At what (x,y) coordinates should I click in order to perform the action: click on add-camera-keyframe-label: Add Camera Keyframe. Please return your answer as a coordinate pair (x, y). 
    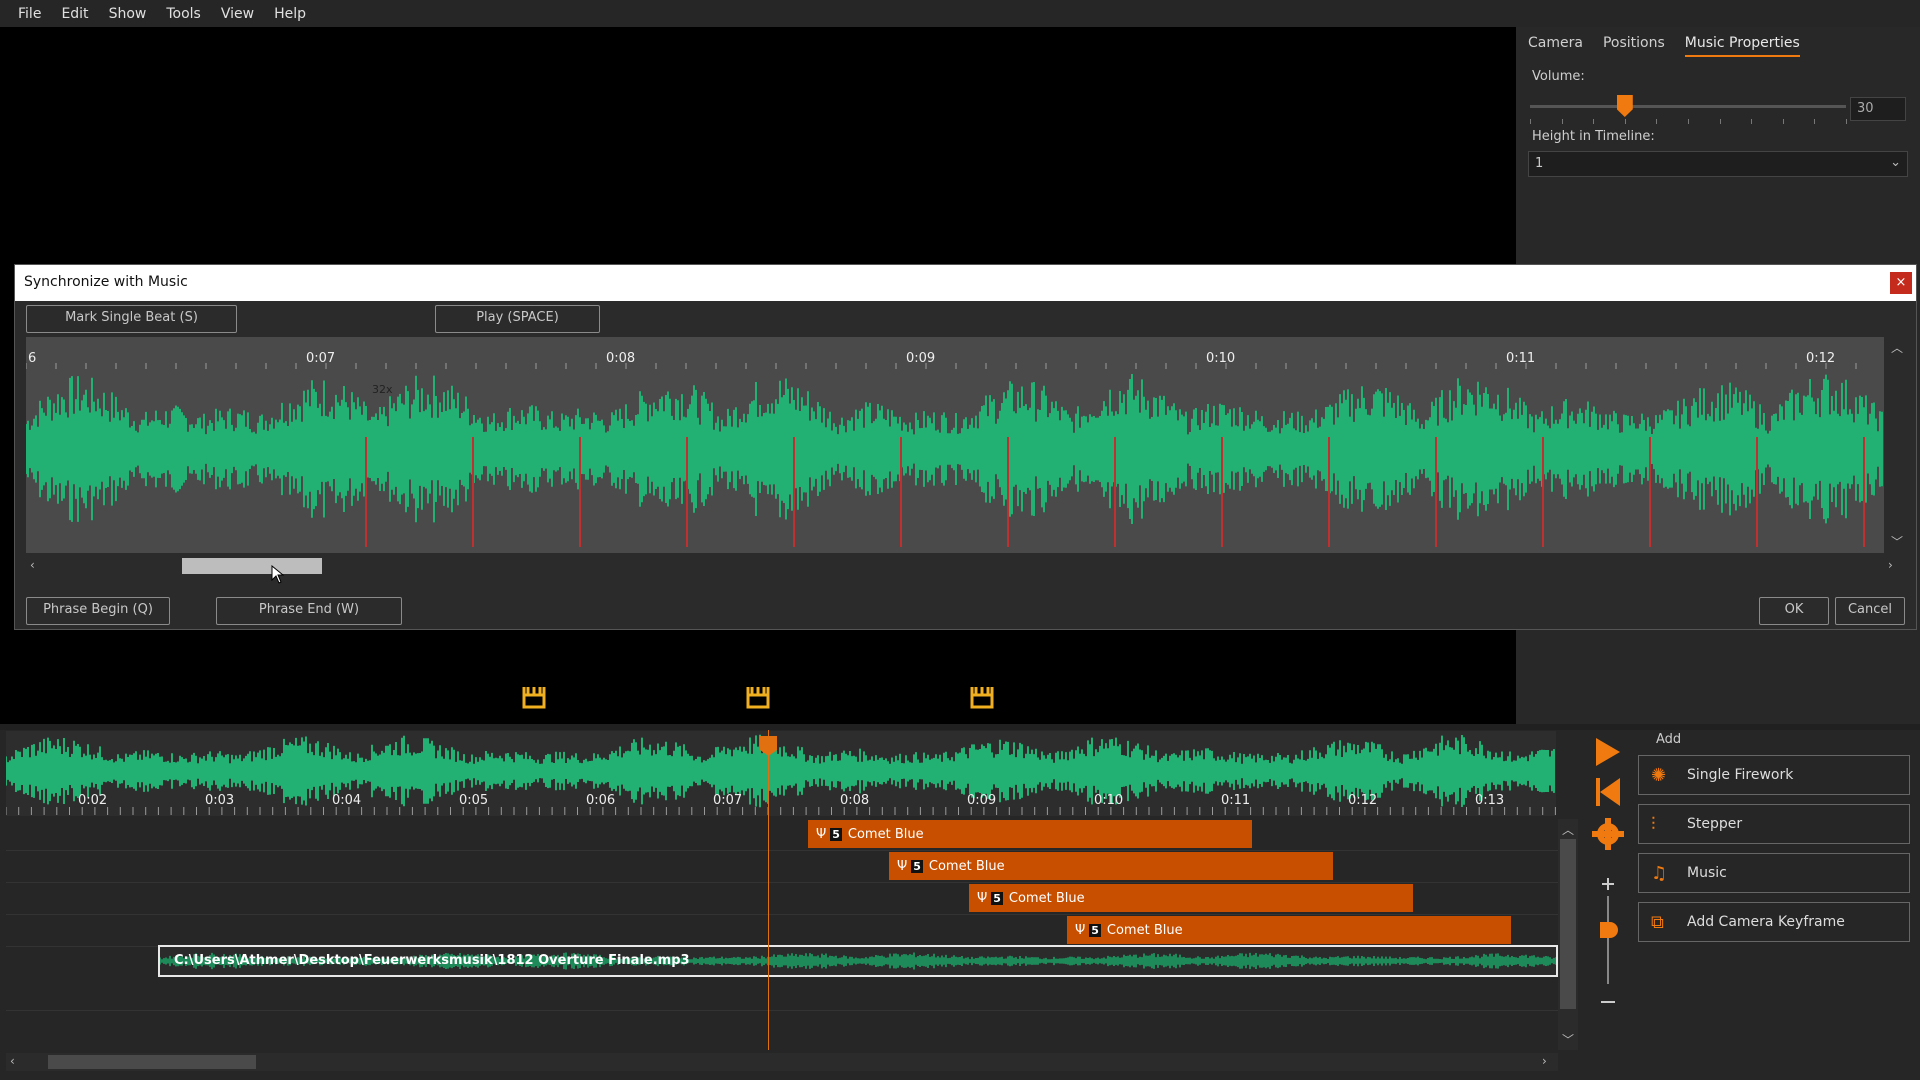
    Looking at the image, I should click on (1766, 922).